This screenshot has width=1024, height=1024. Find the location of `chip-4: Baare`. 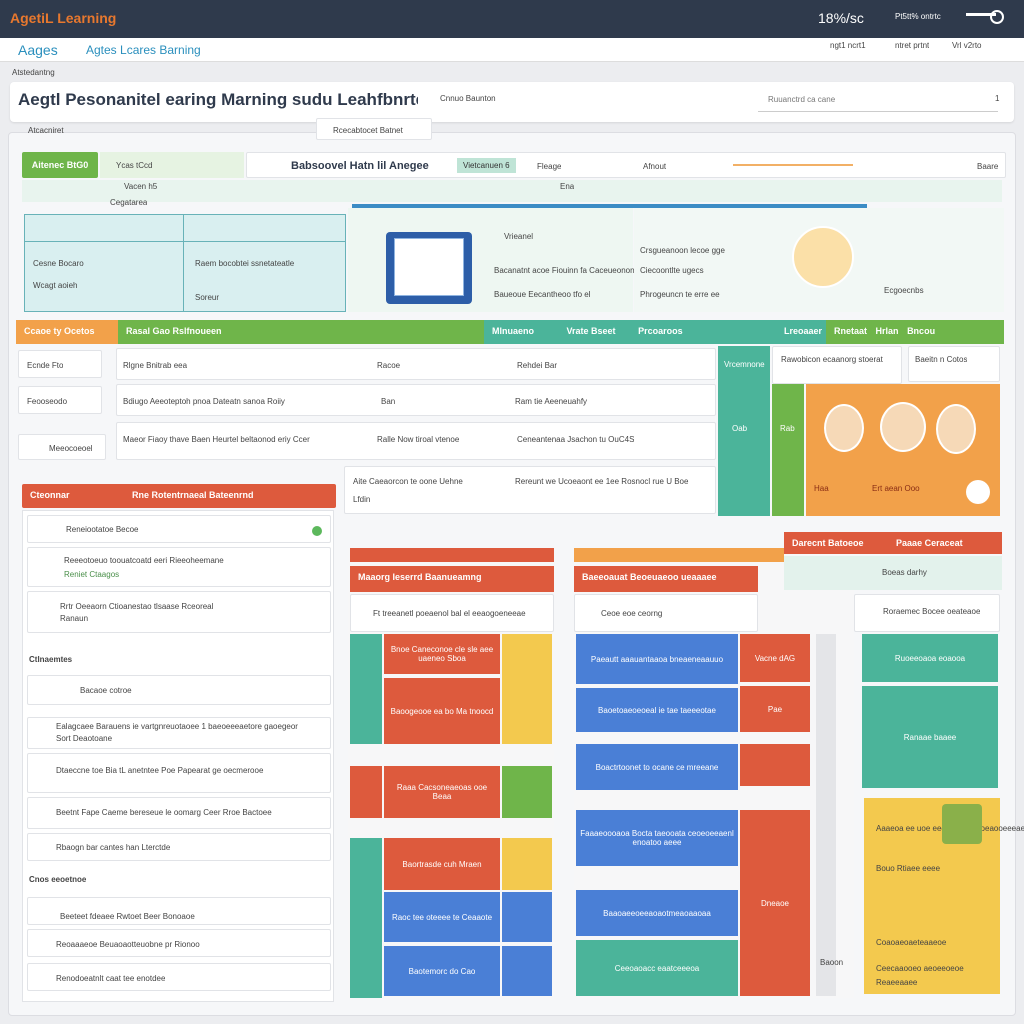

chip-4: Baare is located at coordinates (987, 166).